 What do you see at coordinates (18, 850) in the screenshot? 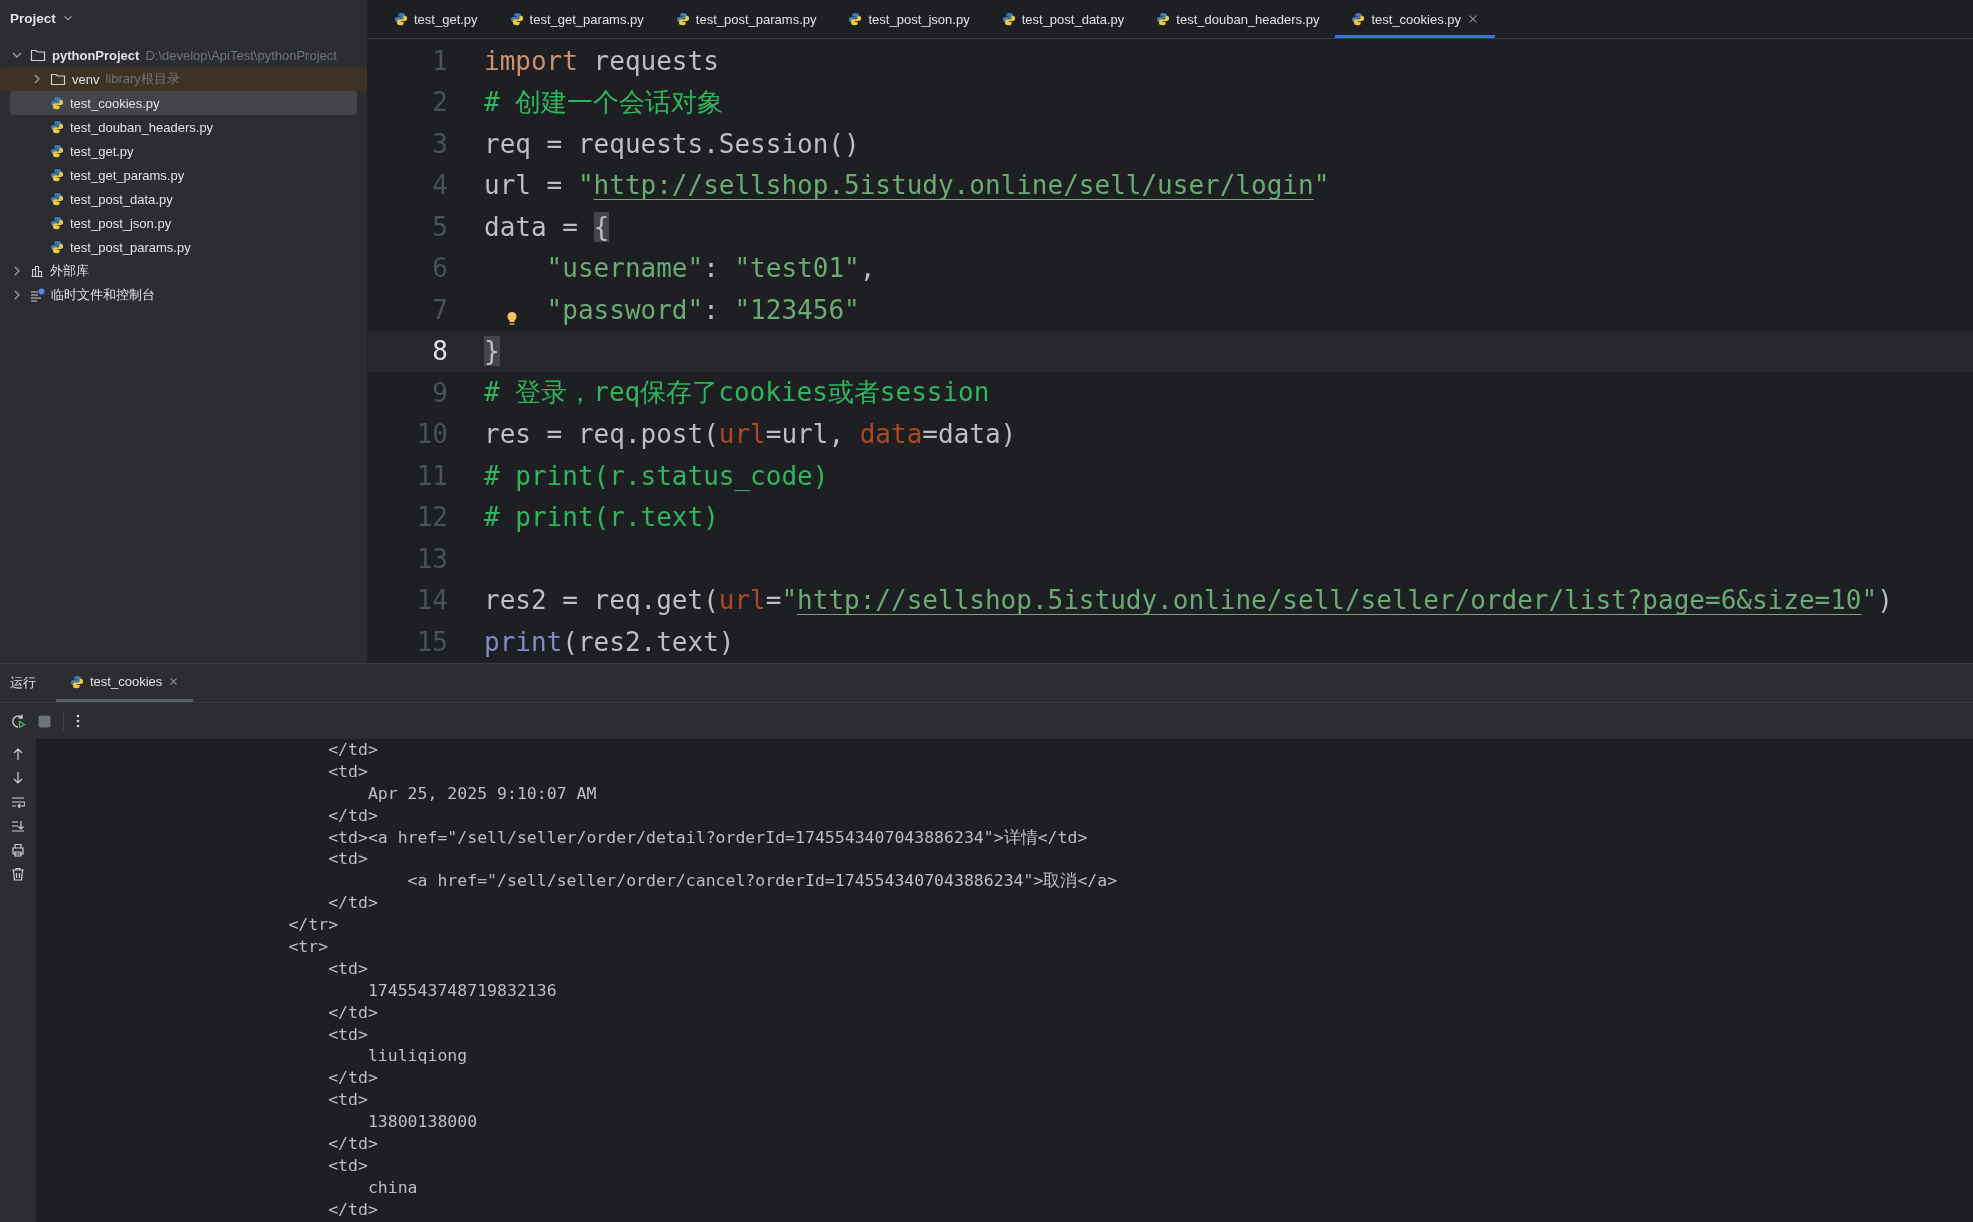
I see `print-icon` at bounding box center [18, 850].